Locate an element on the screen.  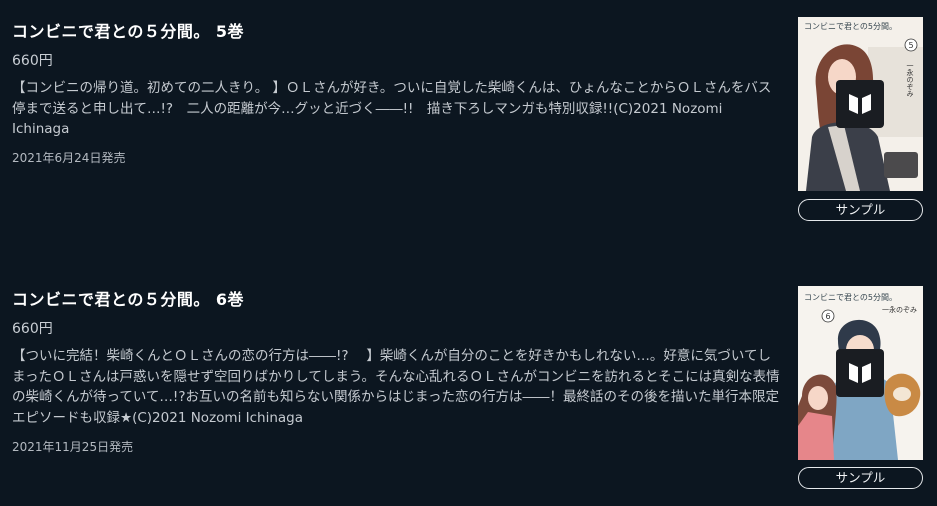
release-date: 2021年11月25日発売 is located at coordinates (73, 447).